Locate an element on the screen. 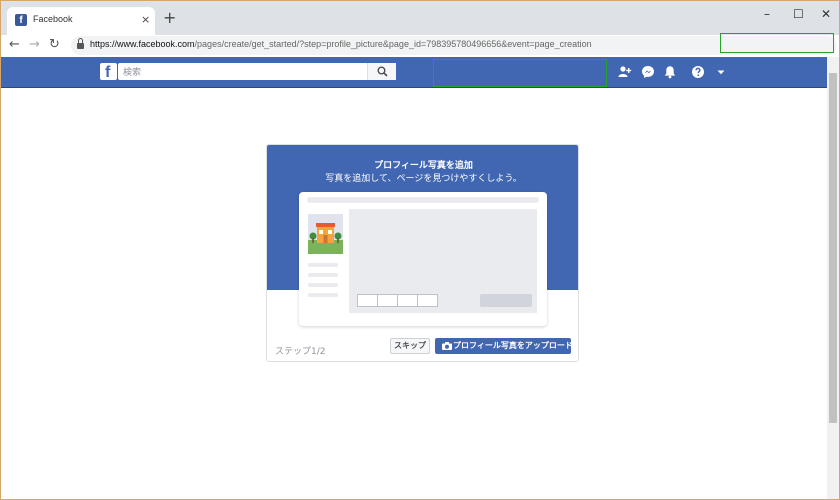 The height and width of the screenshot is (500, 840). close-window-button: ✕ is located at coordinates (826, 14).